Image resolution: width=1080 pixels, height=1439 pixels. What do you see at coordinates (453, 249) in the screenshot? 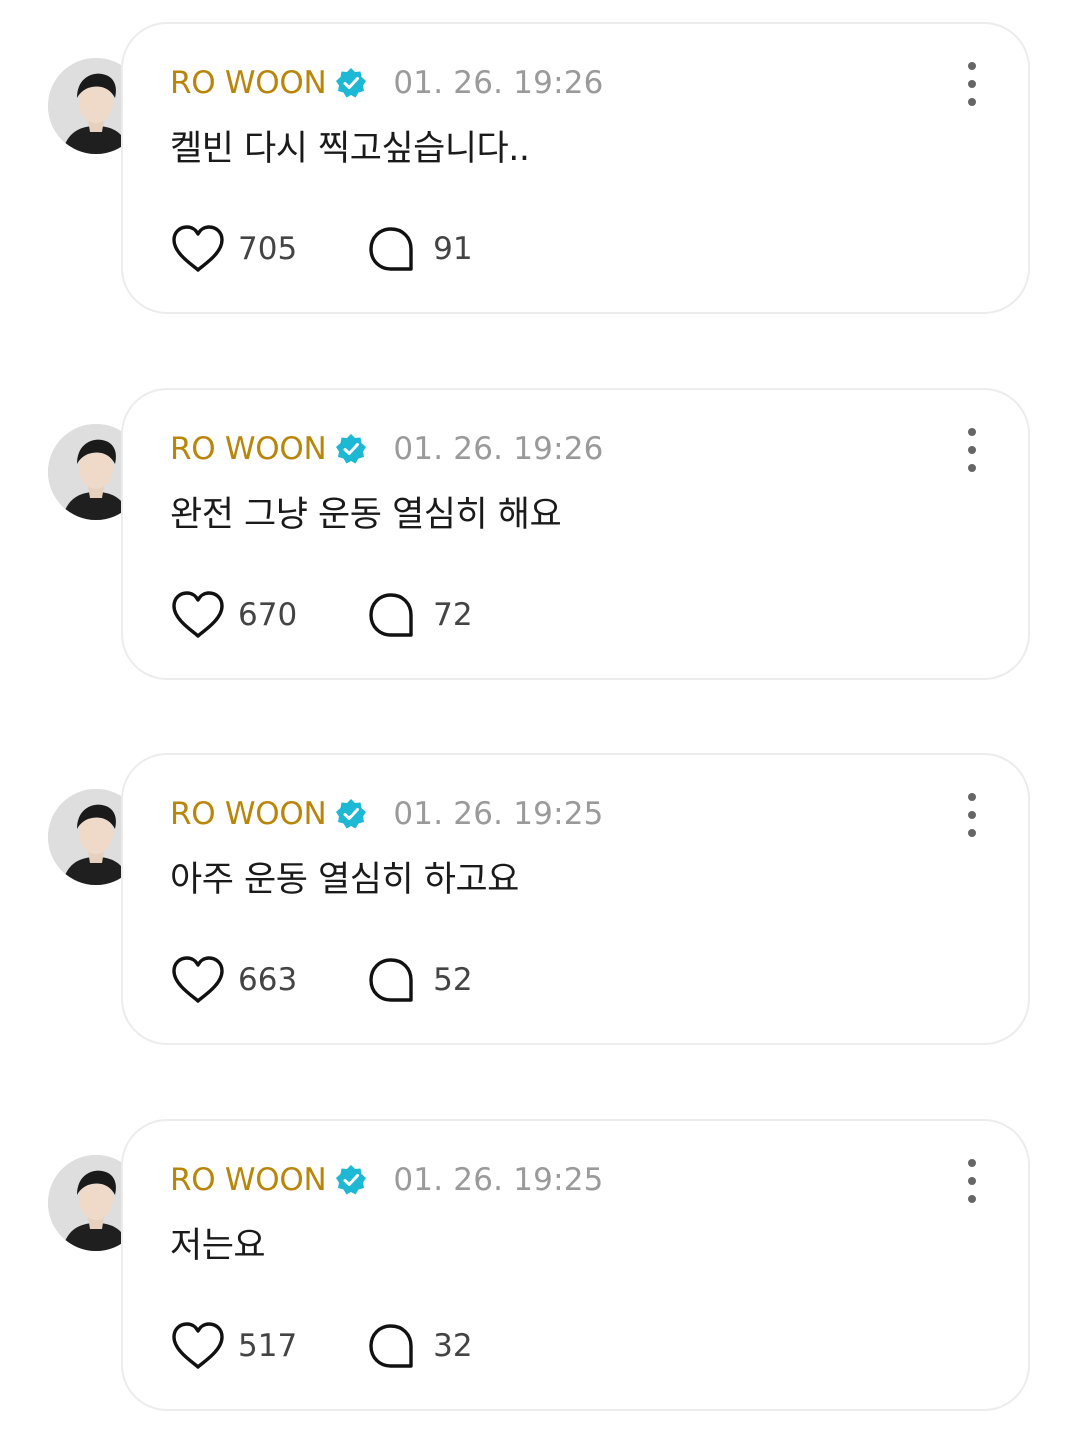
I see `comment-count: 91` at bounding box center [453, 249].